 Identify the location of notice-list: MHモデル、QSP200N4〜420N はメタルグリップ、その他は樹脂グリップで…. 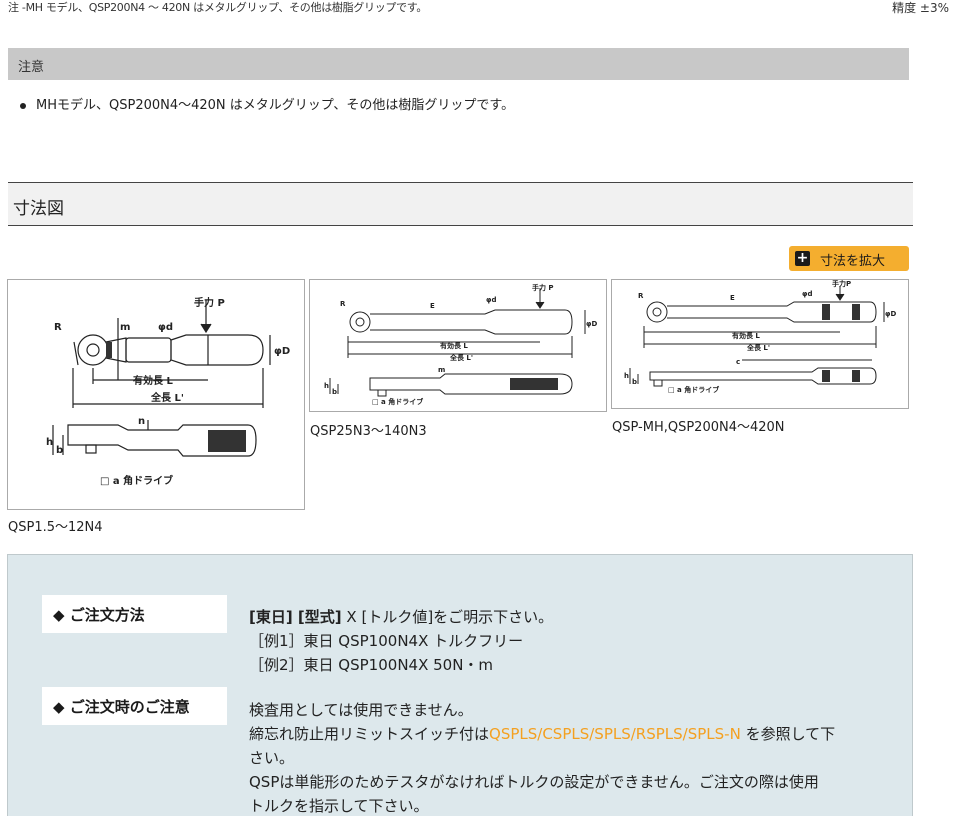
(267, 103).